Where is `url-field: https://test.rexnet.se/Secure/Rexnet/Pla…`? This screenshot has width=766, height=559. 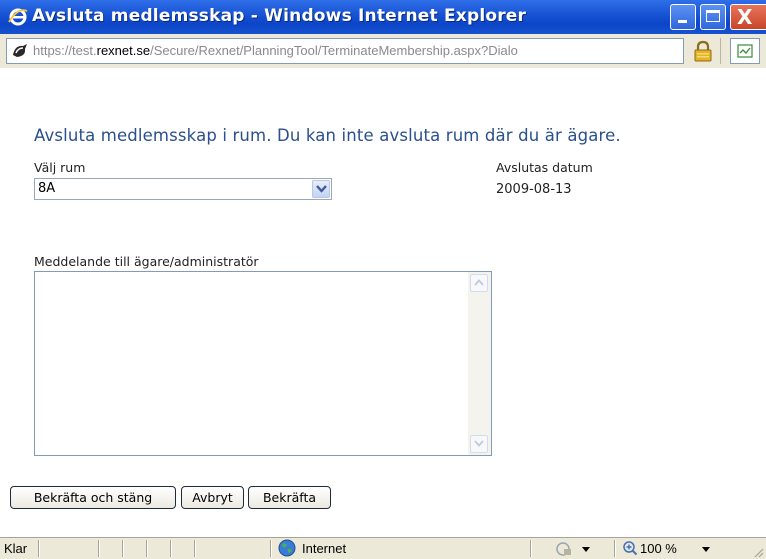
url-field: https://test.rexnet.se/Secure/Rexnet/Pla… is located at coordinates (345, 51).